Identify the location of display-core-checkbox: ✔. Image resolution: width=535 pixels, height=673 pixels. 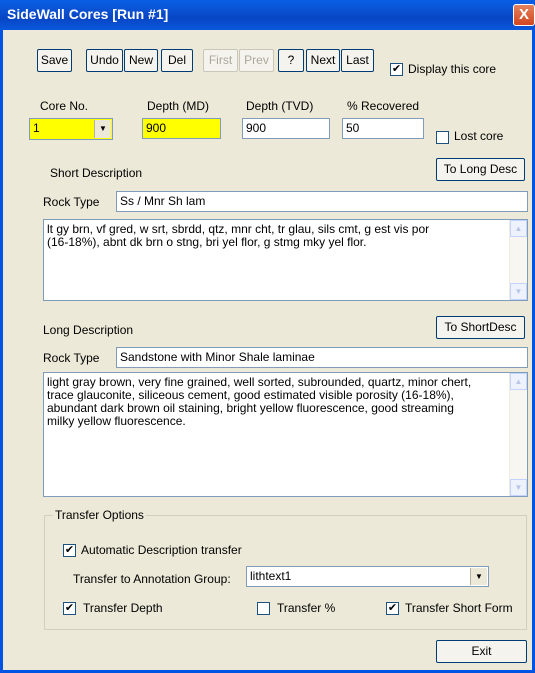
(396, 69).